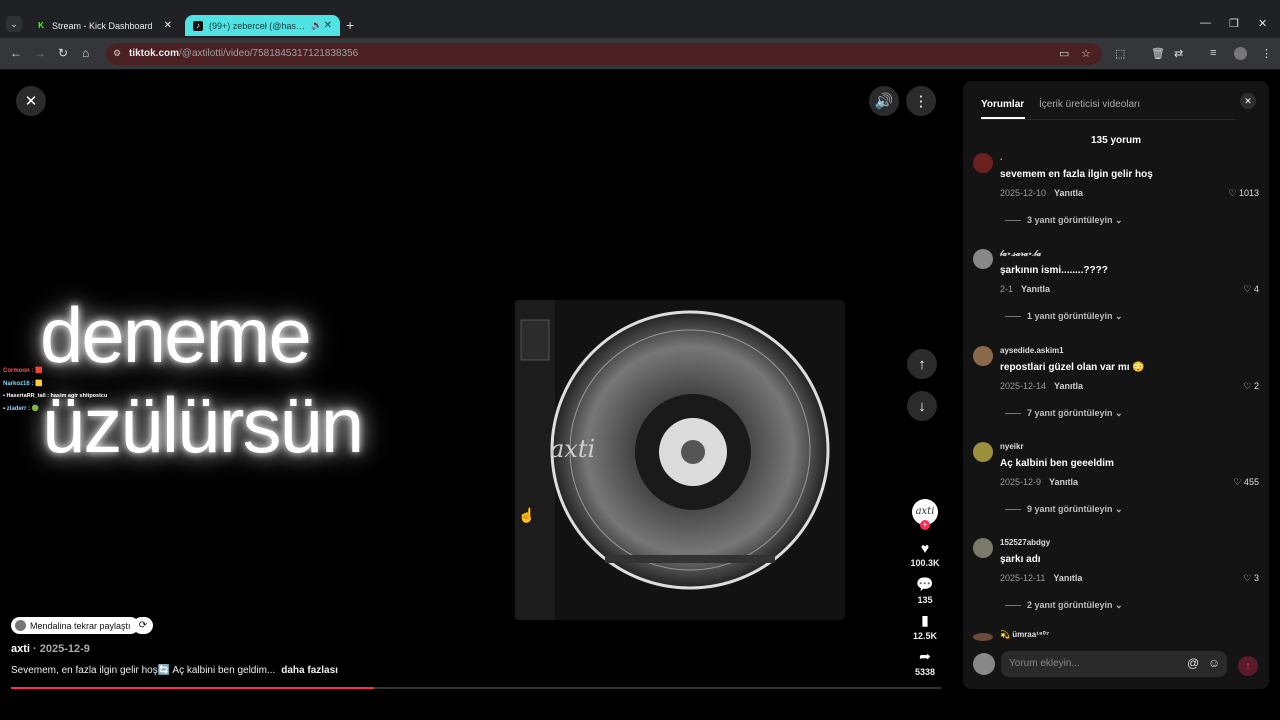 The image size is (1280, 720). What do you see at coordinates (316, 25) in the screenshot?
I see `audio-playing-icon: 🔊` at bounding box center [316, 25].